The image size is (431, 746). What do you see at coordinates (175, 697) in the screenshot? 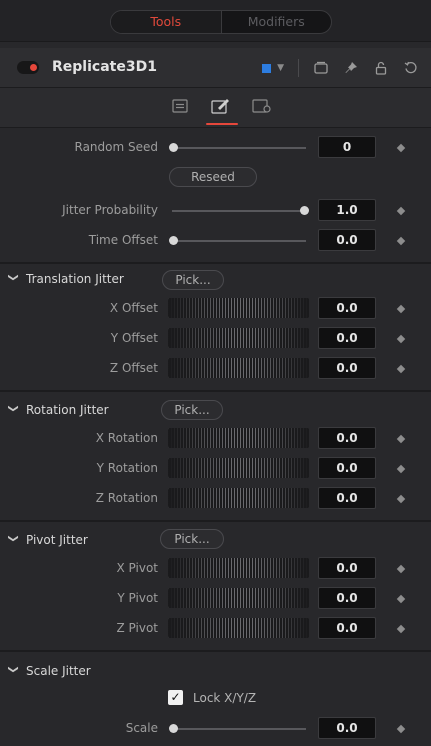
I see `lock-xyz-checkbox: ✓` at bounding box center [175, 697].